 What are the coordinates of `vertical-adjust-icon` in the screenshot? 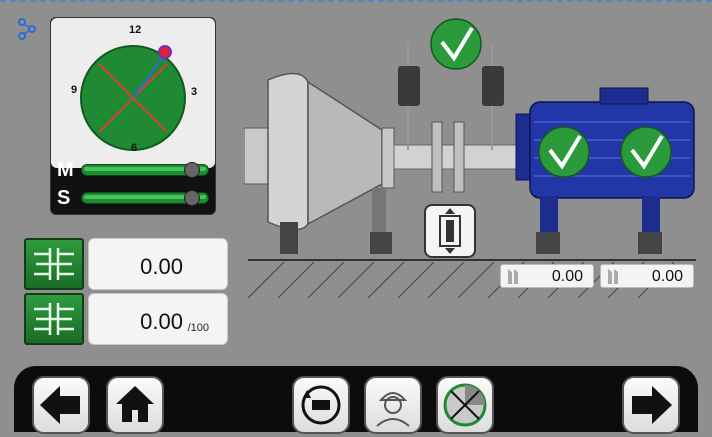 It's located at (450, 231).